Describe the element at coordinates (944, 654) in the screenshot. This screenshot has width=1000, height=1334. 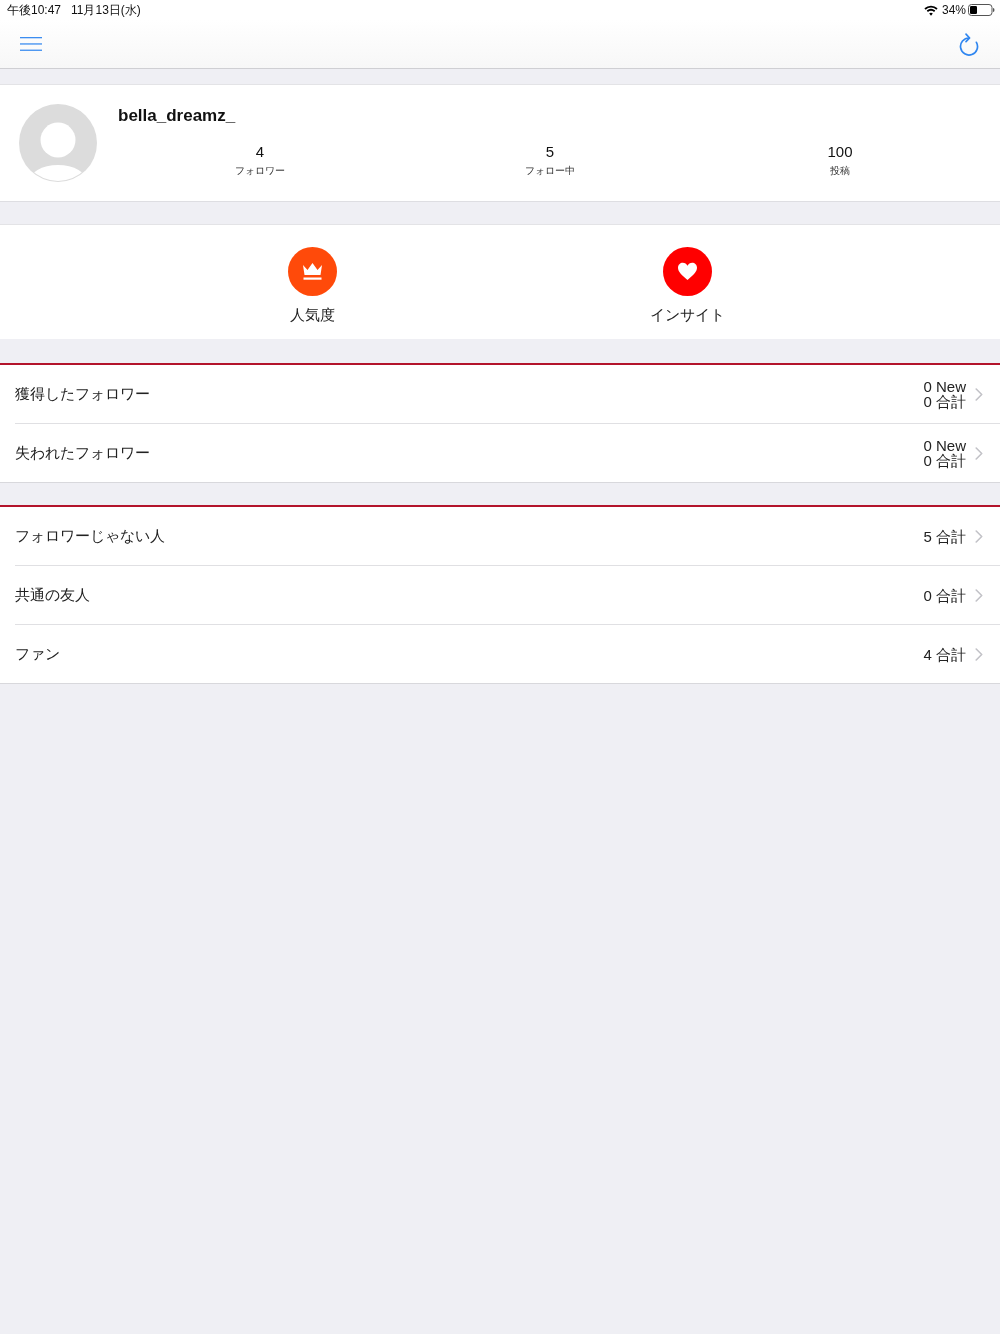
I see `total-count: 4 合計` at that location.